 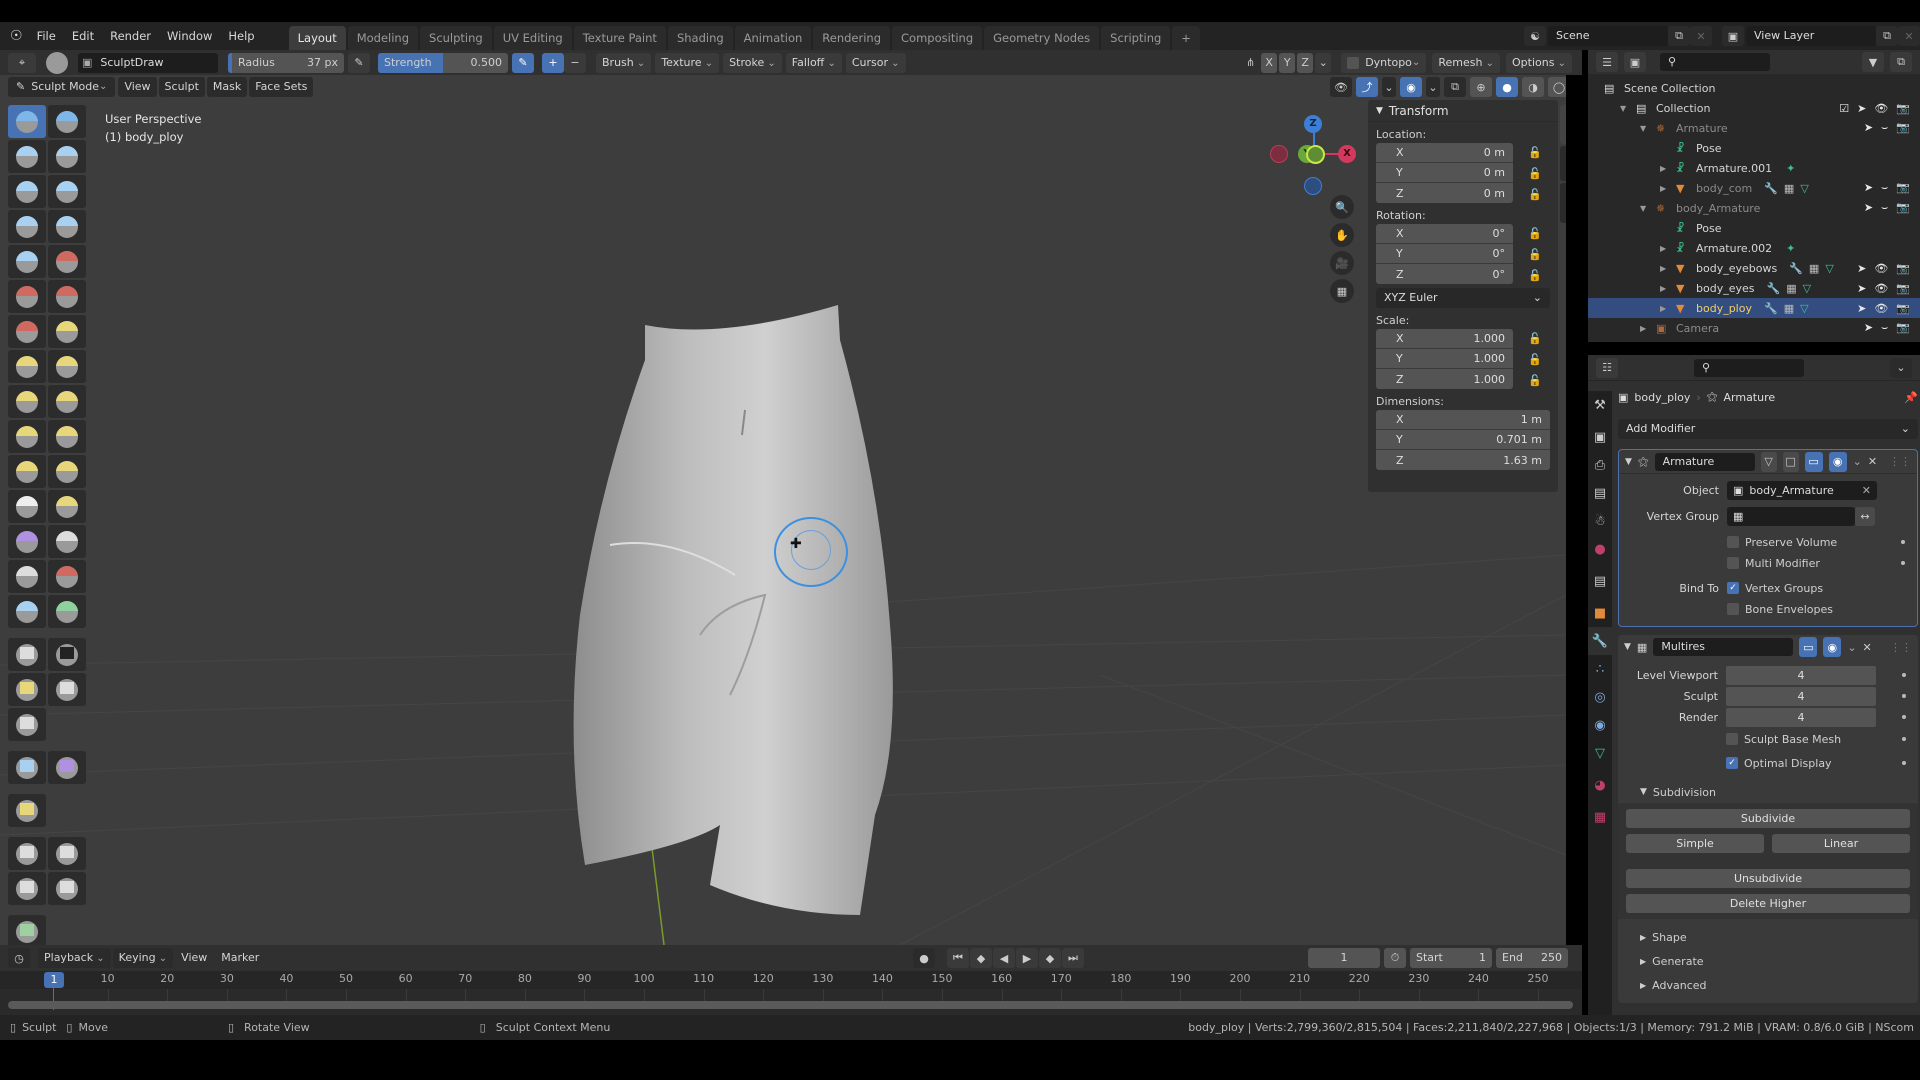 What do you see at coordinates (1754, 268) in the screenshot?
I see `outliner-item: ▶ ▼ body_eyebows ➤ 👁 📷 🔧 ▦ ▽` at bounding box center [1754, 268].